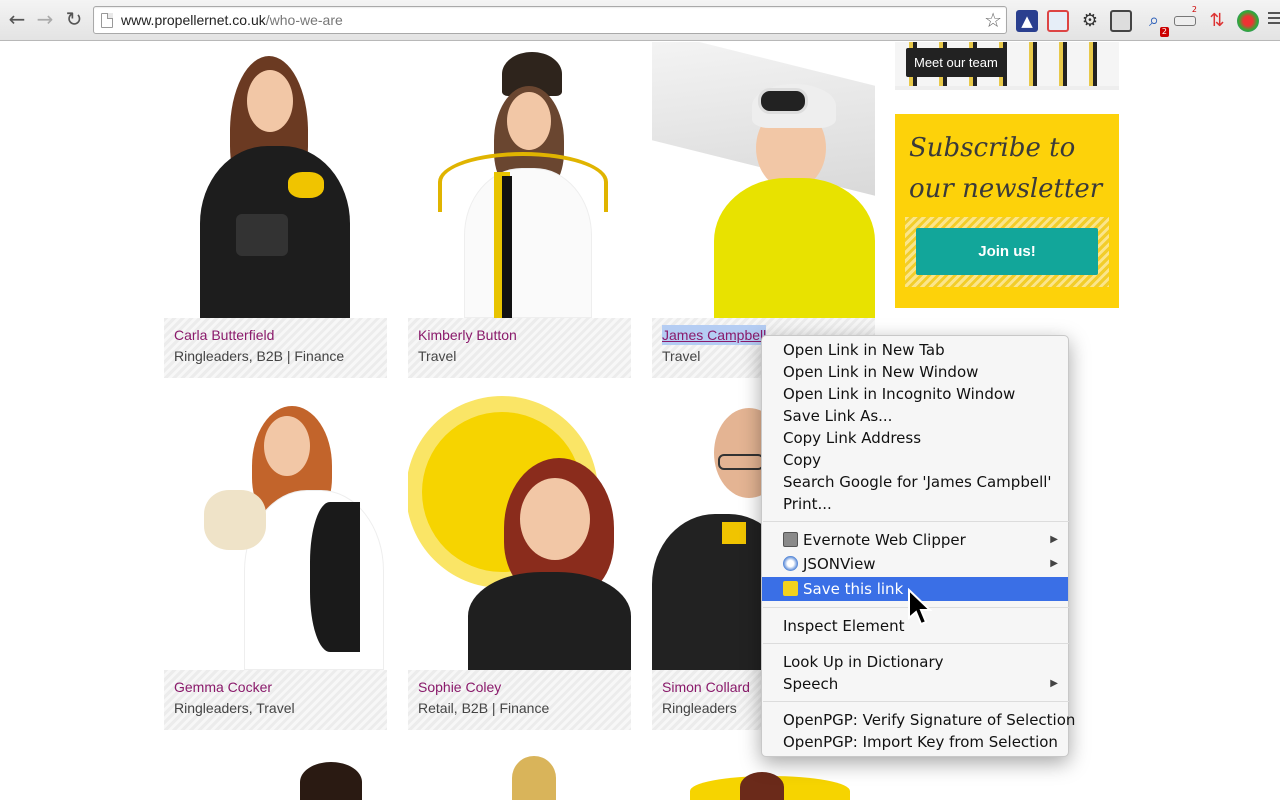 The width and height of the screenshot is (1280, 800). I want to click on menu-item-openpgp-import: OpenPGP: Import Key from Selection, so click(915, 742).